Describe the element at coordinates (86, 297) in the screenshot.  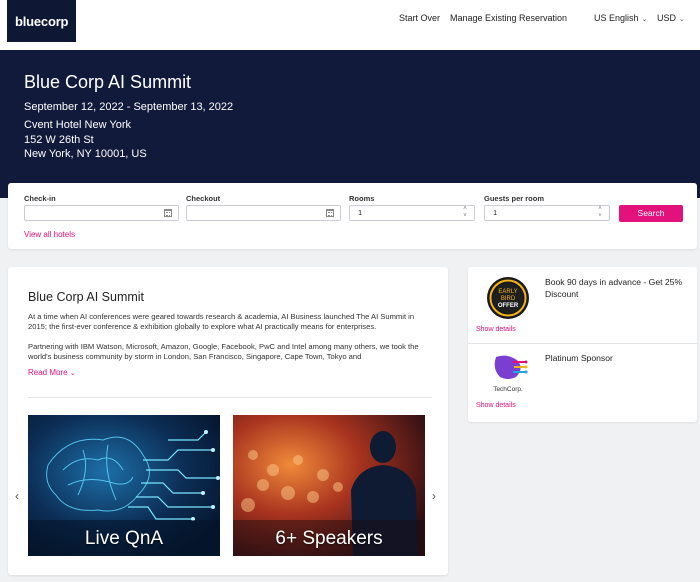
I see `event-card-title: Blue Corp AI Summit` at that location.